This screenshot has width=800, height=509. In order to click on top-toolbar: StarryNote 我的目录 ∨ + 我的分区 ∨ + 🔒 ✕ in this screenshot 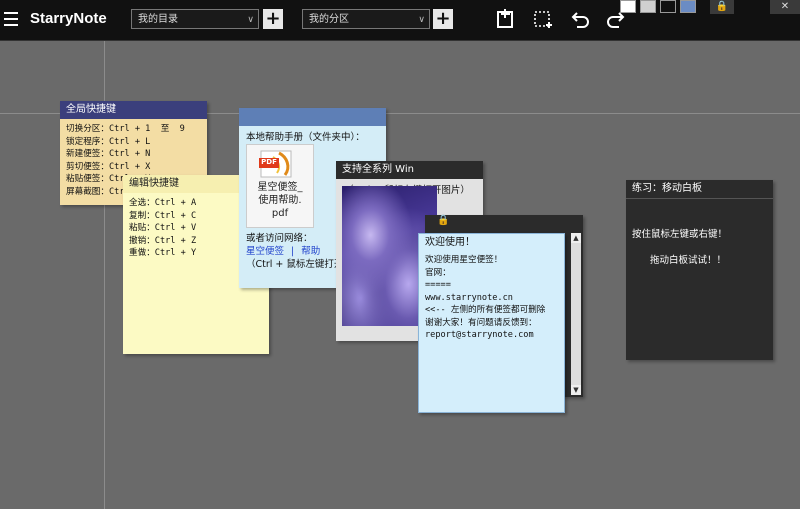, I will do `click(400, 20)`.